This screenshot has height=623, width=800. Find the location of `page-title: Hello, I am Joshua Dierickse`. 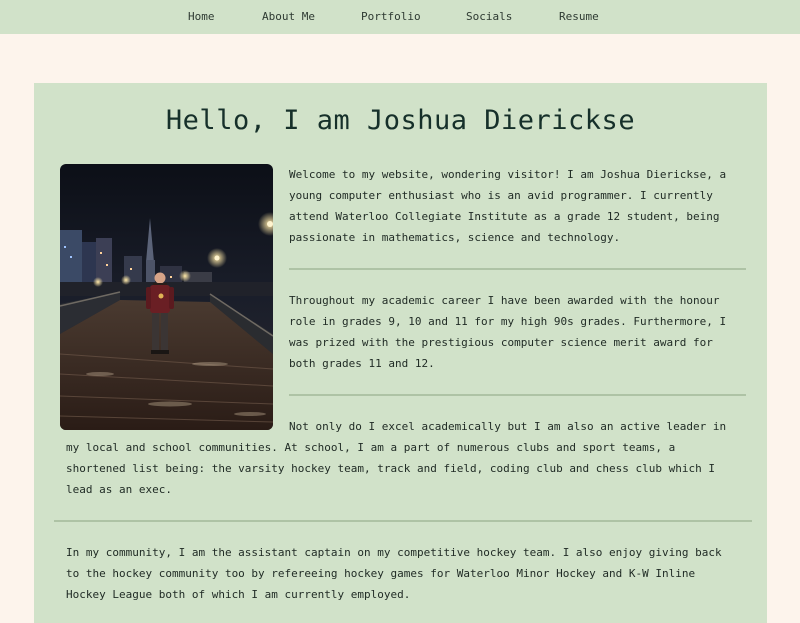

page-title: Hello, I am Joshua Dierickse is located at coordinates (400, 120).